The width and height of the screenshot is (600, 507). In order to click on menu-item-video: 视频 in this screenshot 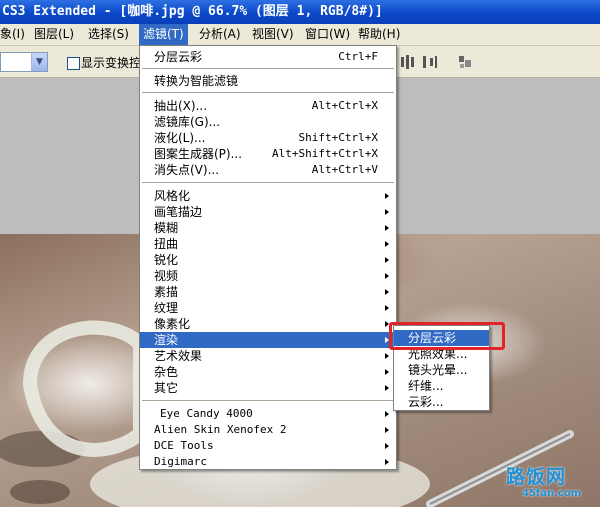, I will do `click(268, 276)`.